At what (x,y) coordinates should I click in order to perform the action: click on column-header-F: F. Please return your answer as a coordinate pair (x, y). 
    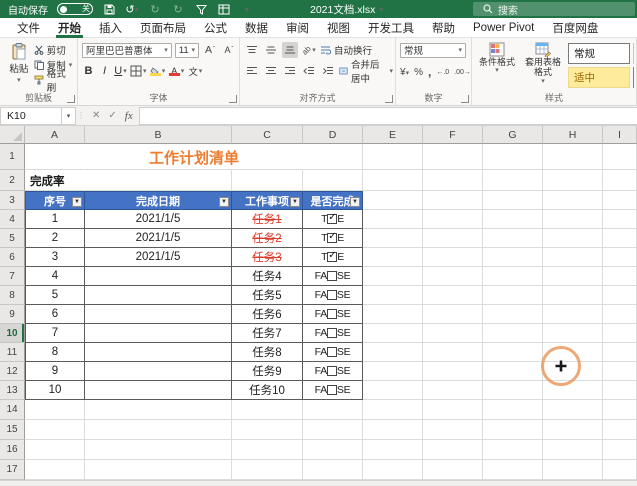
    Looking at the image, I should click on (453, 135).